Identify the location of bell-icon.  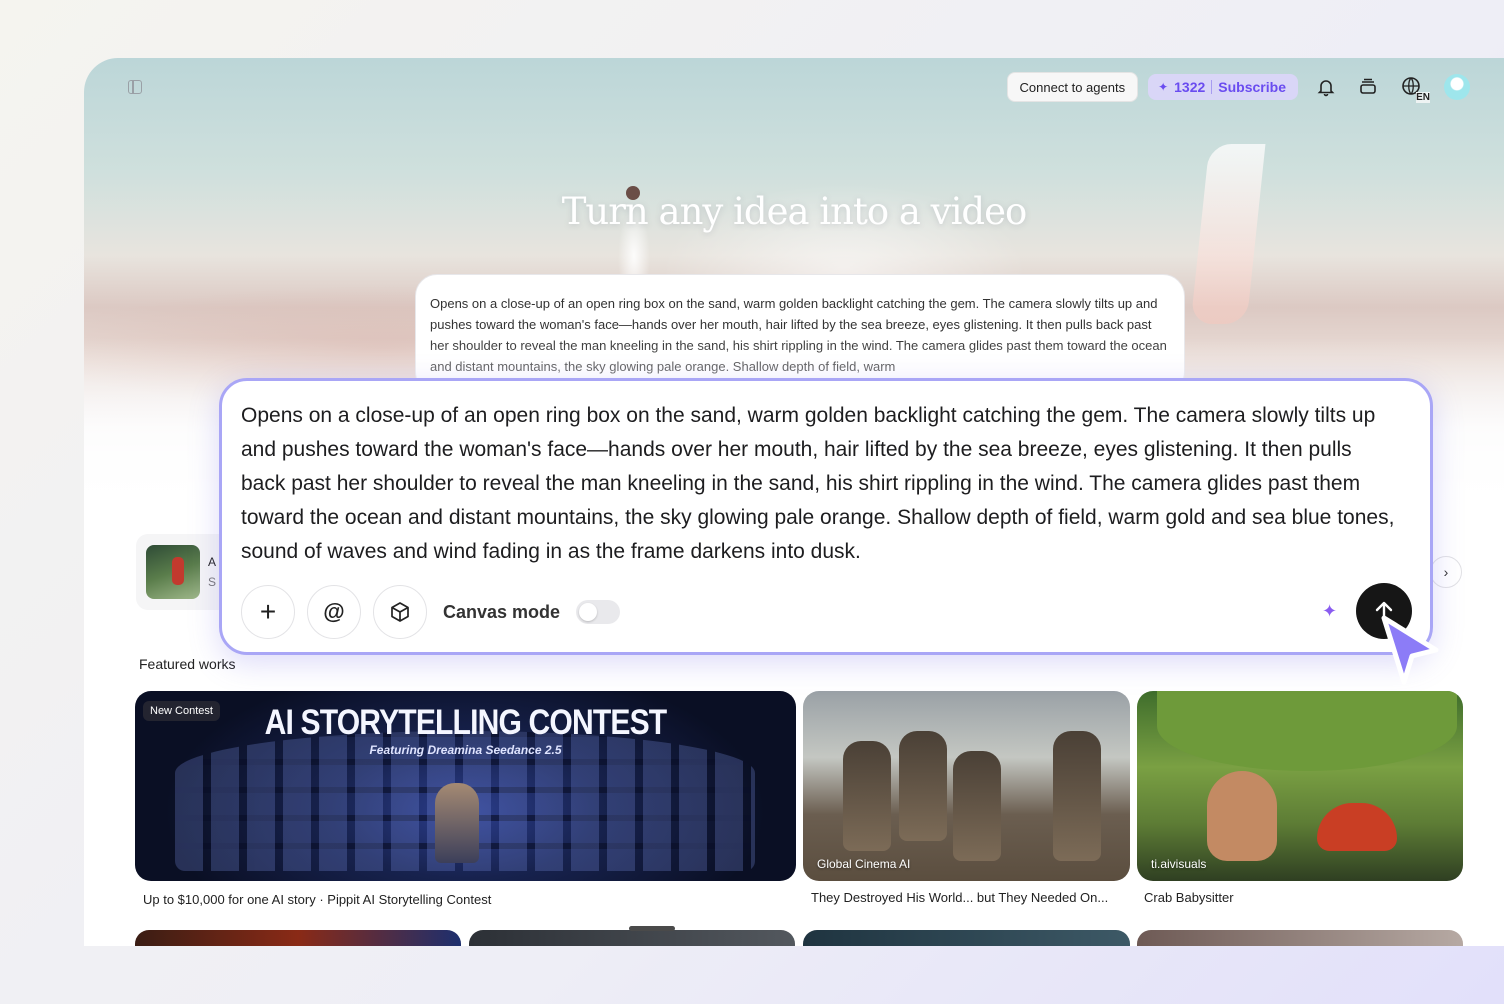
(1326, 87).